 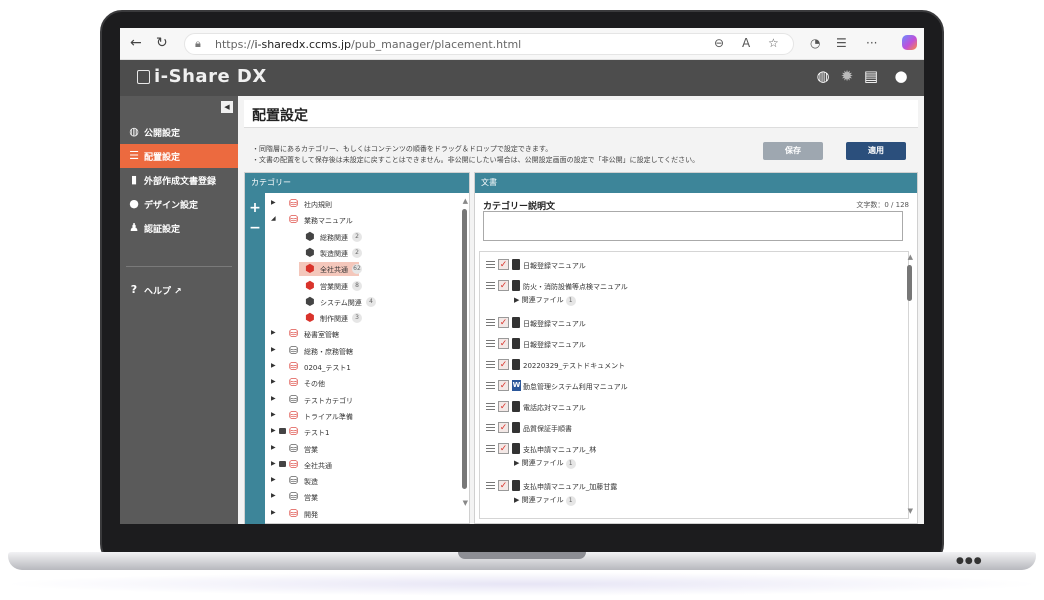 What do you see at coordinates (136, 43) in the screenshot?
I see `back-icon: ←` at bounding box center [136, 43].